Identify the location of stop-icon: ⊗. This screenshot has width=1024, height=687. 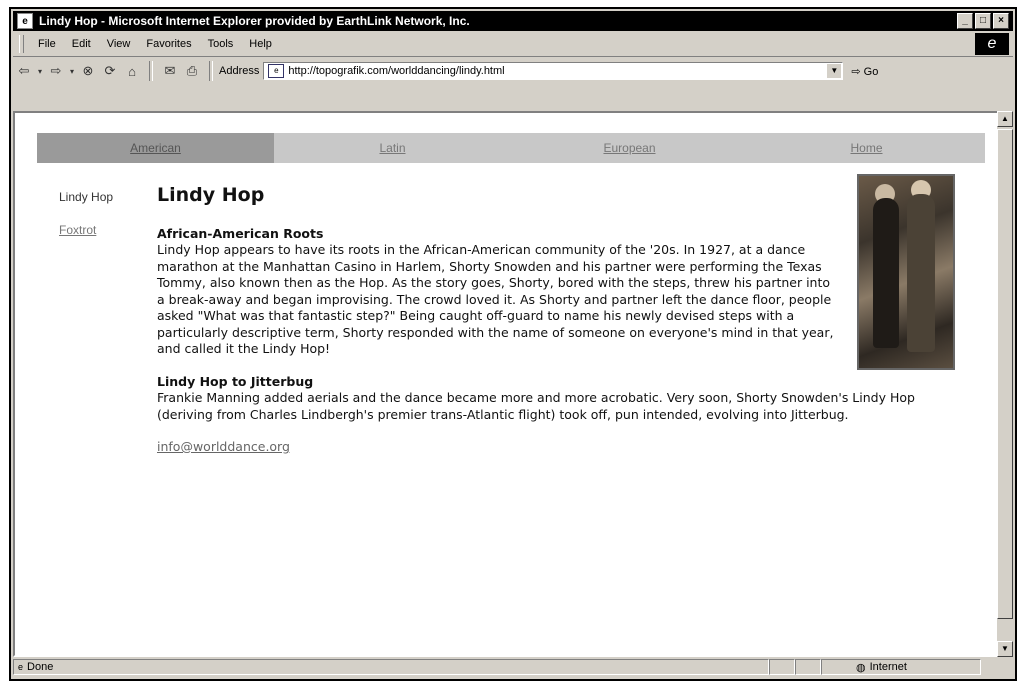
(88, 71).